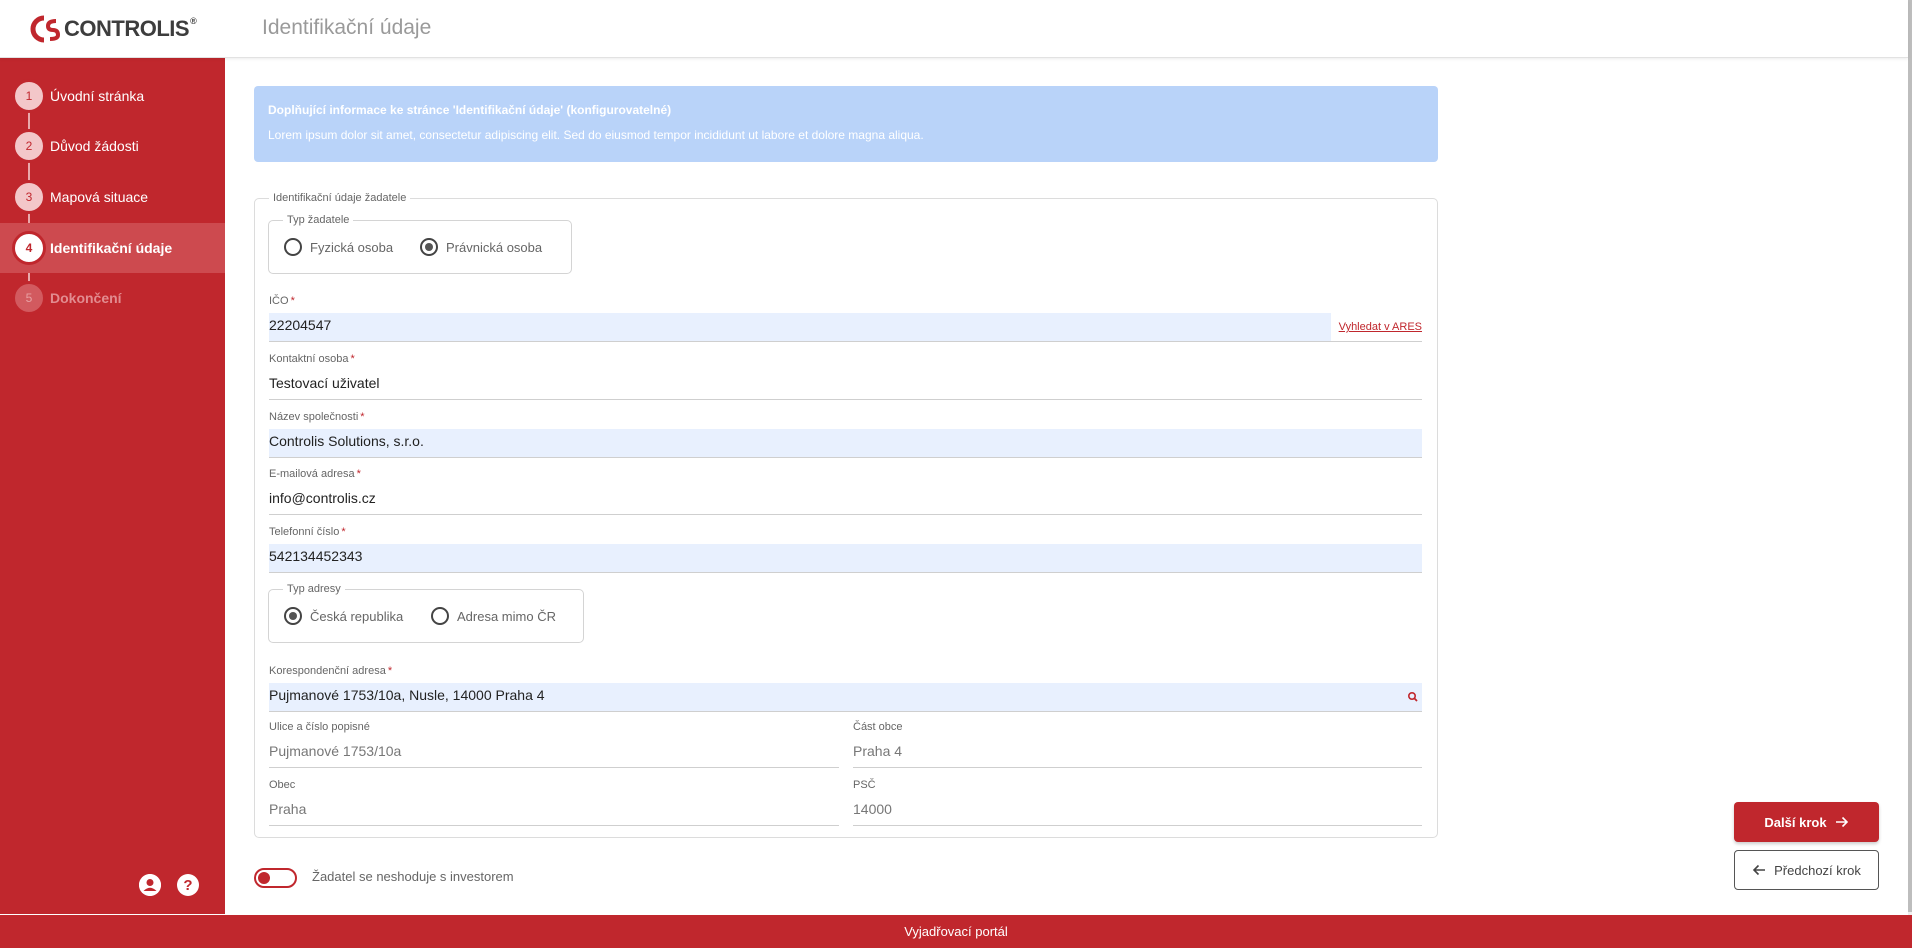 The width and height of the screenshot is (1912, 948). I want to click on radio-czech-republic: Česká republika, so click(343, 616).